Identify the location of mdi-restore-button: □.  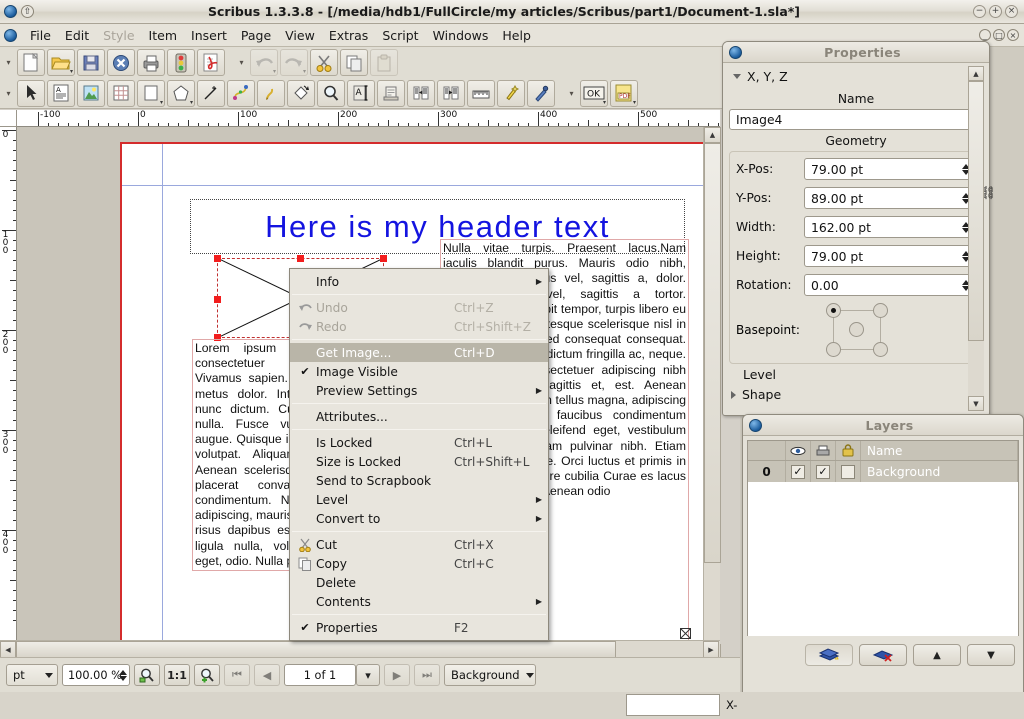
(999, 35).